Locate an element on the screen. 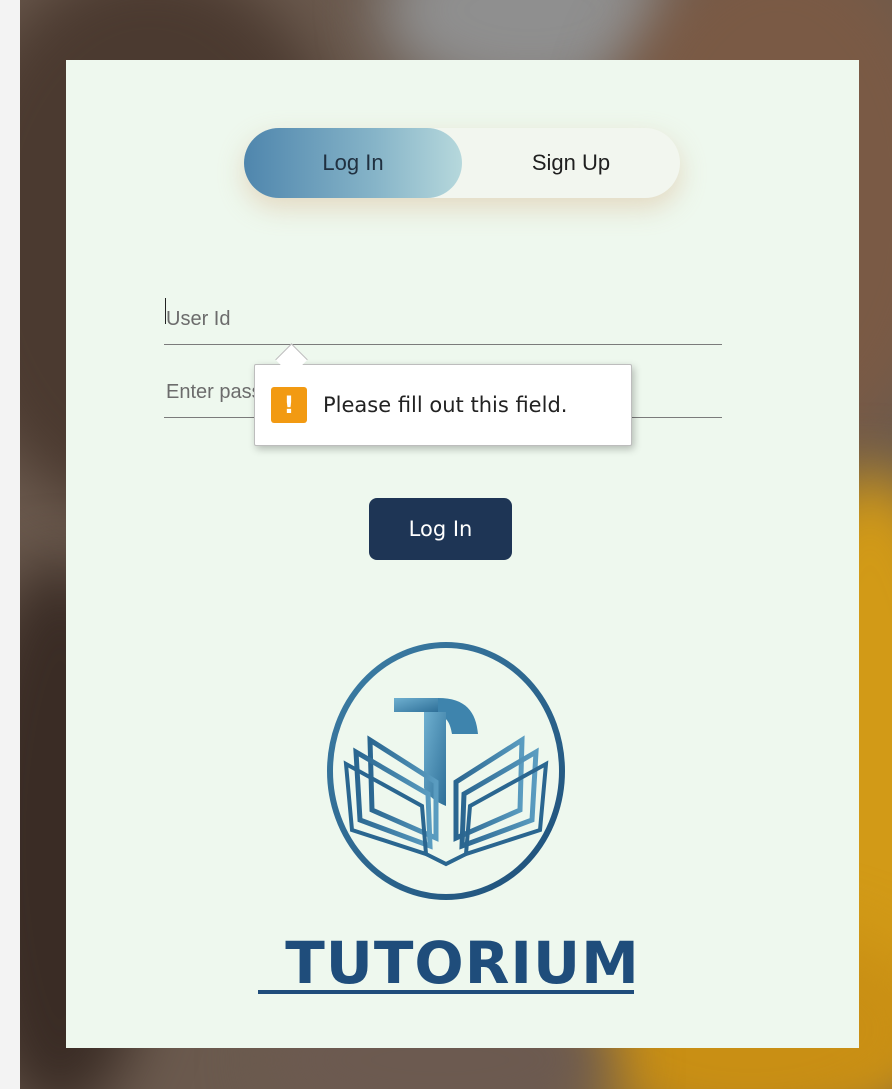  text-caret is located at coordinates (165, 311).